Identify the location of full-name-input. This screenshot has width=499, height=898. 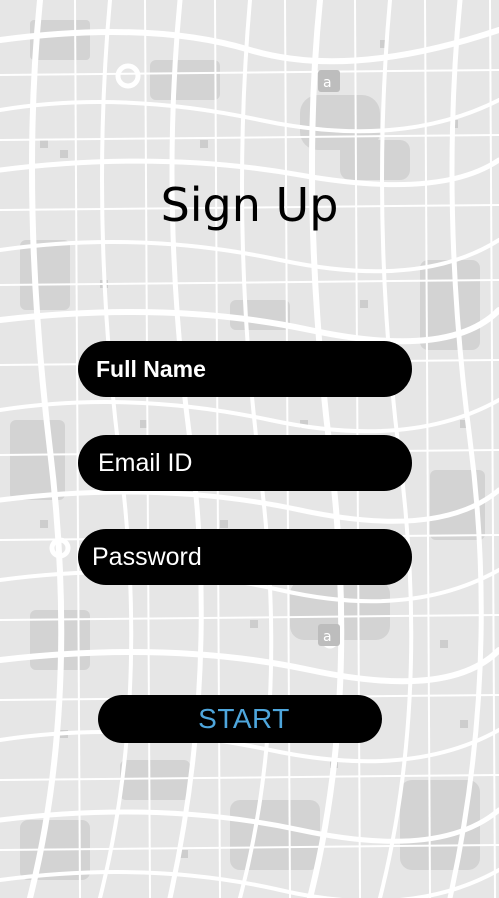
(245, 369).